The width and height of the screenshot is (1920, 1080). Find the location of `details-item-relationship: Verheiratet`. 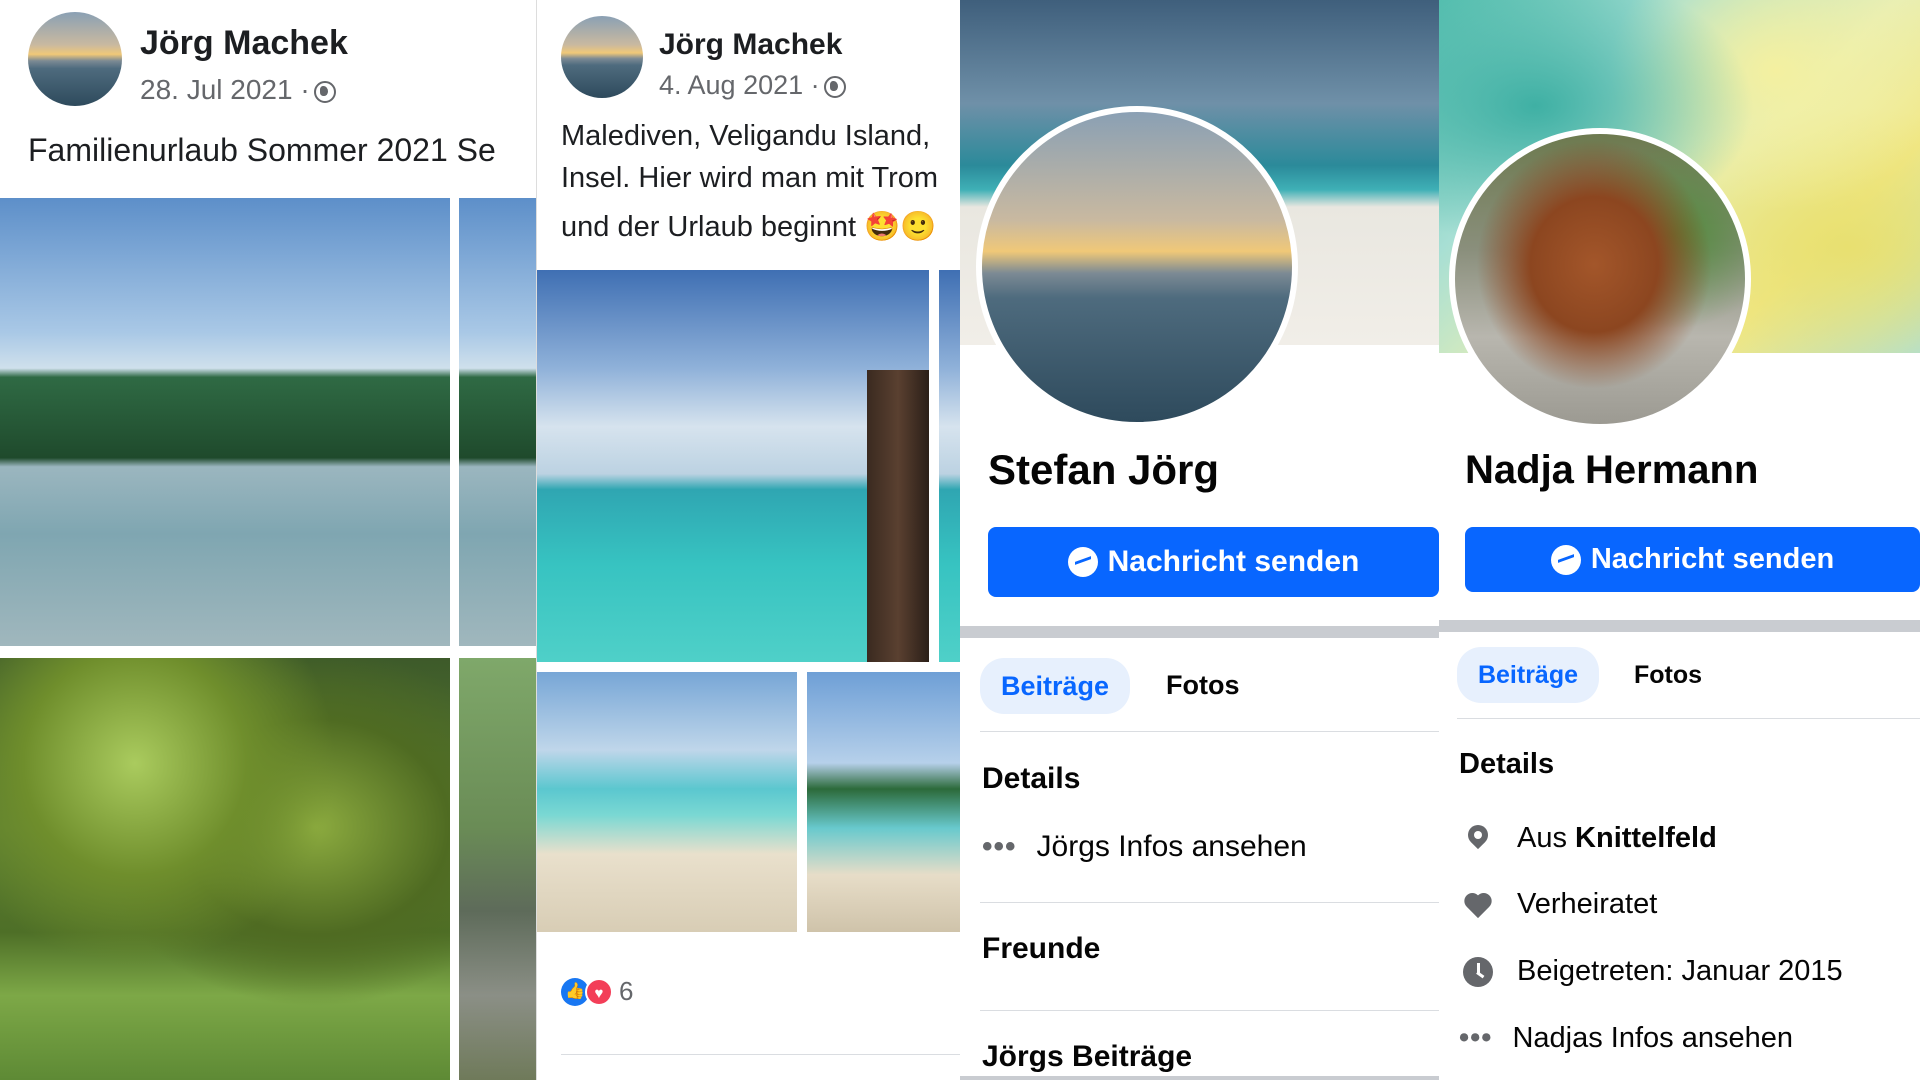

details-item-relationship: Verheiratet is located at coordinates (1560, 904).